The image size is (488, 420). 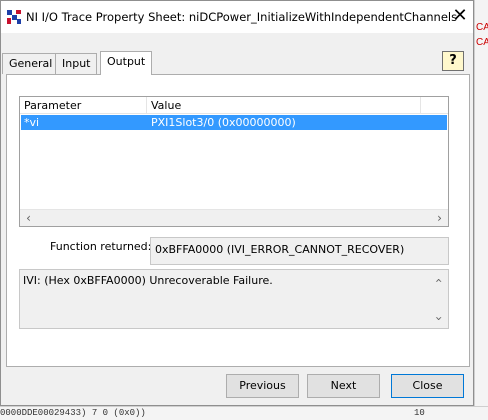 What do you see at coordinates (31, 63) in the screenshot?
I see `tab-general: General` at bounding box center [31, 63].